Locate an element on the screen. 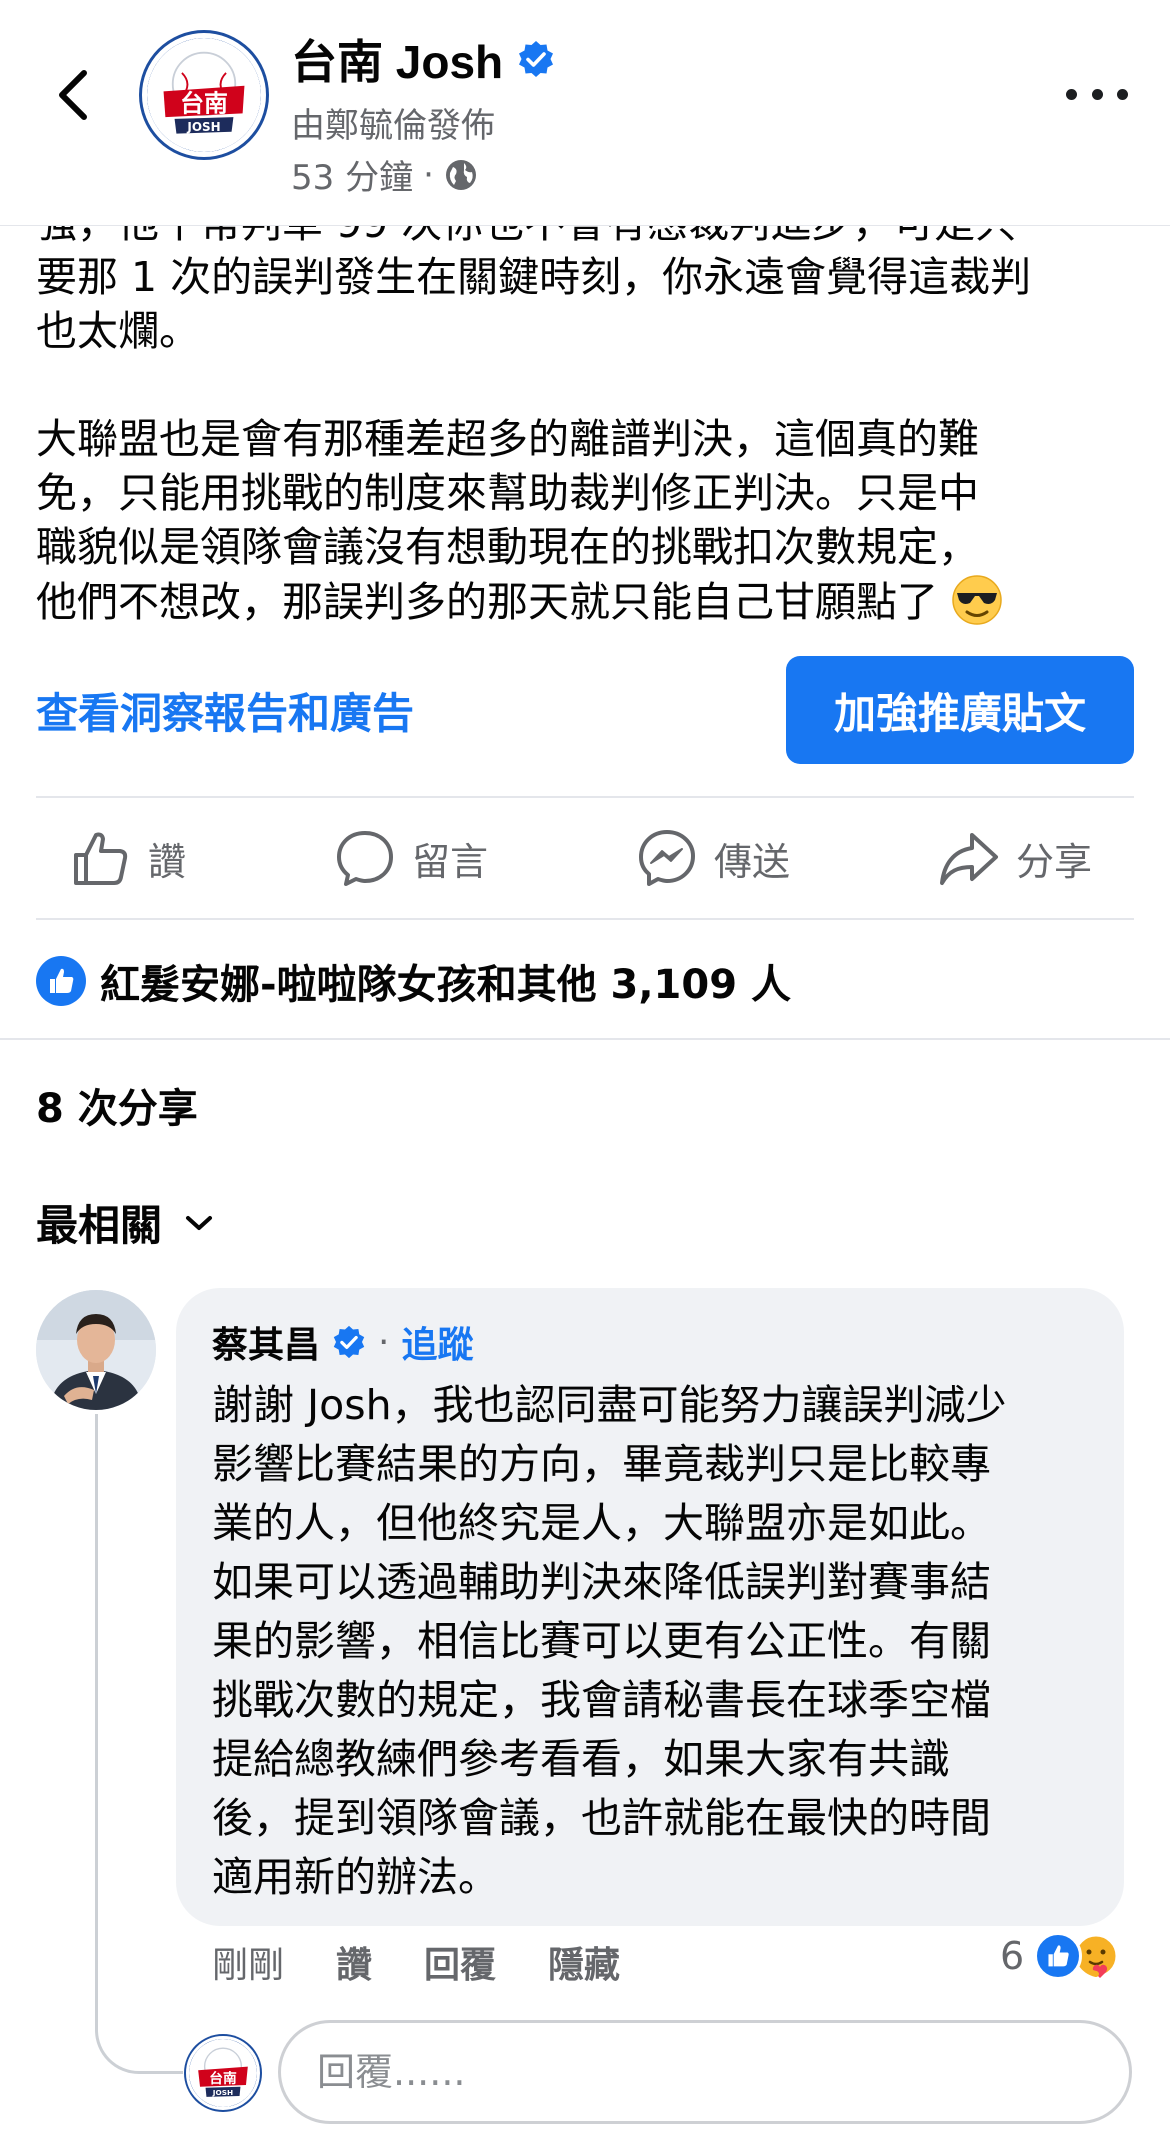 The image size is (1170, 2135). post-timestamp: 53 分鐘 · is located at coordinates (384, 174).